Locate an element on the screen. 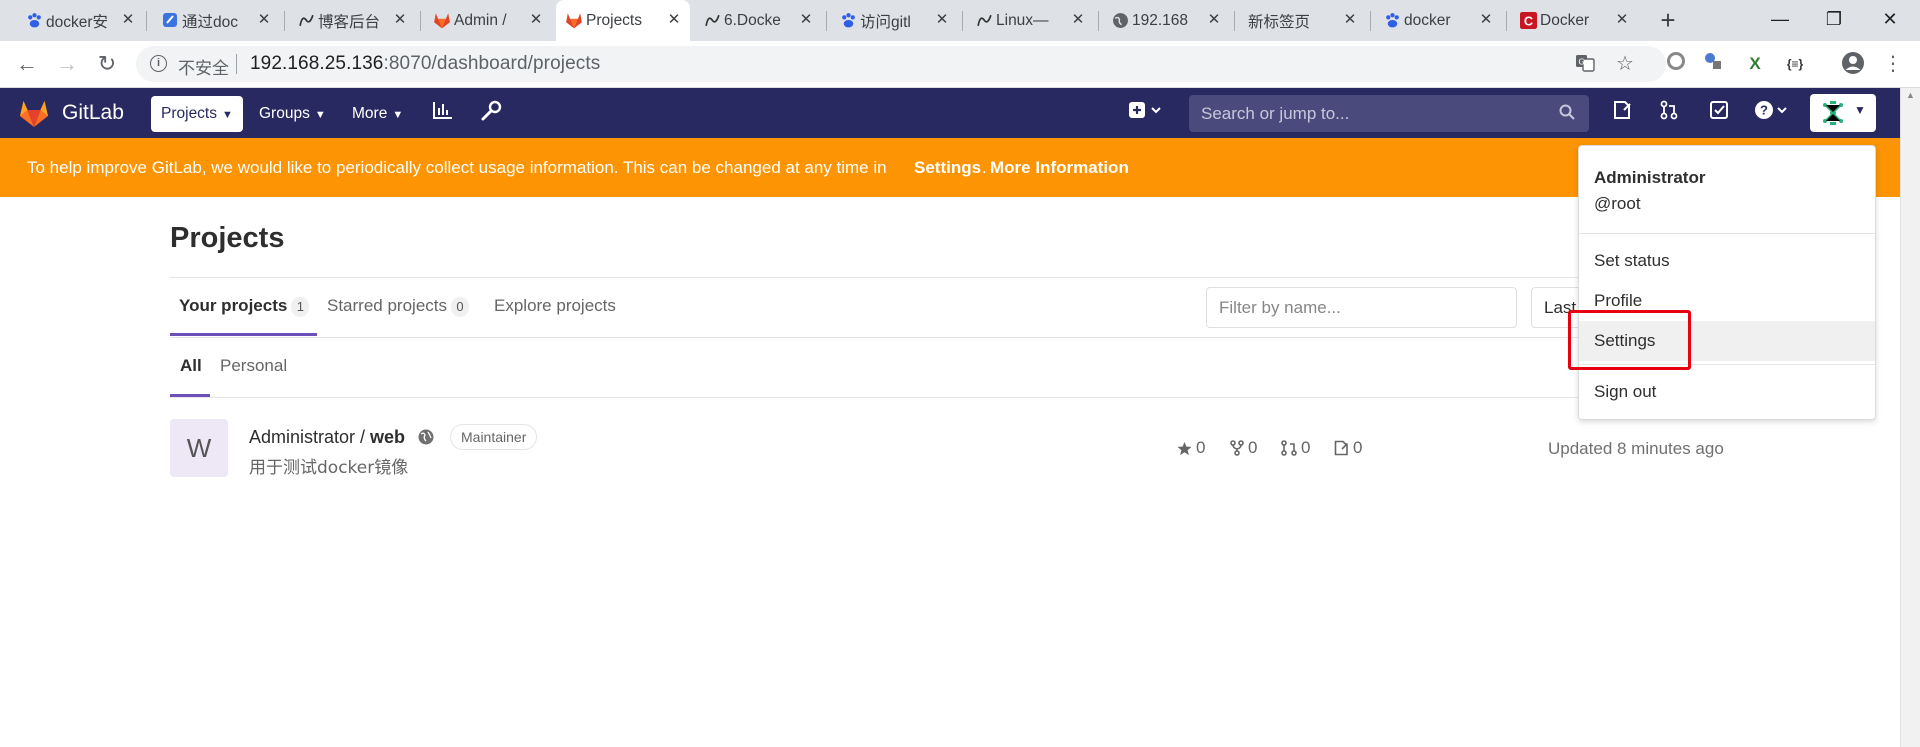 The width and height of the screenshot is (1920, 747). projects-dropdown: Projects ▼ is located at coordinates (197, 114).